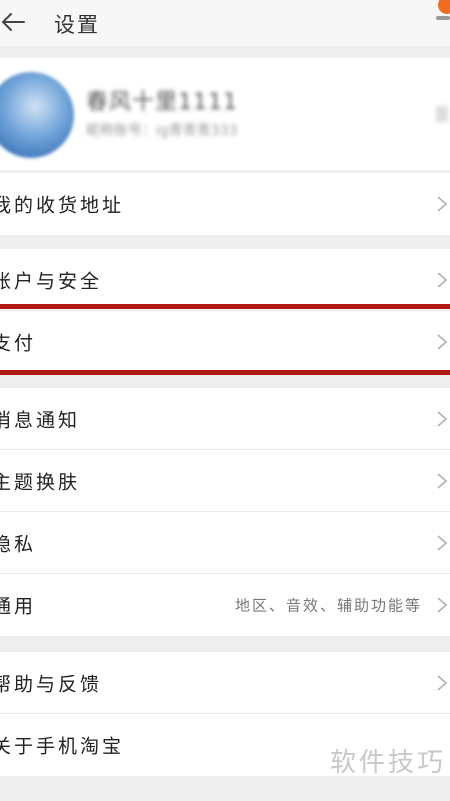 Image resolution: width=450 pixels, height=801 pixels. Describe the element at coordinates (51, 281) in the screenshot. I see `row-label: 账户与安全` at that location.